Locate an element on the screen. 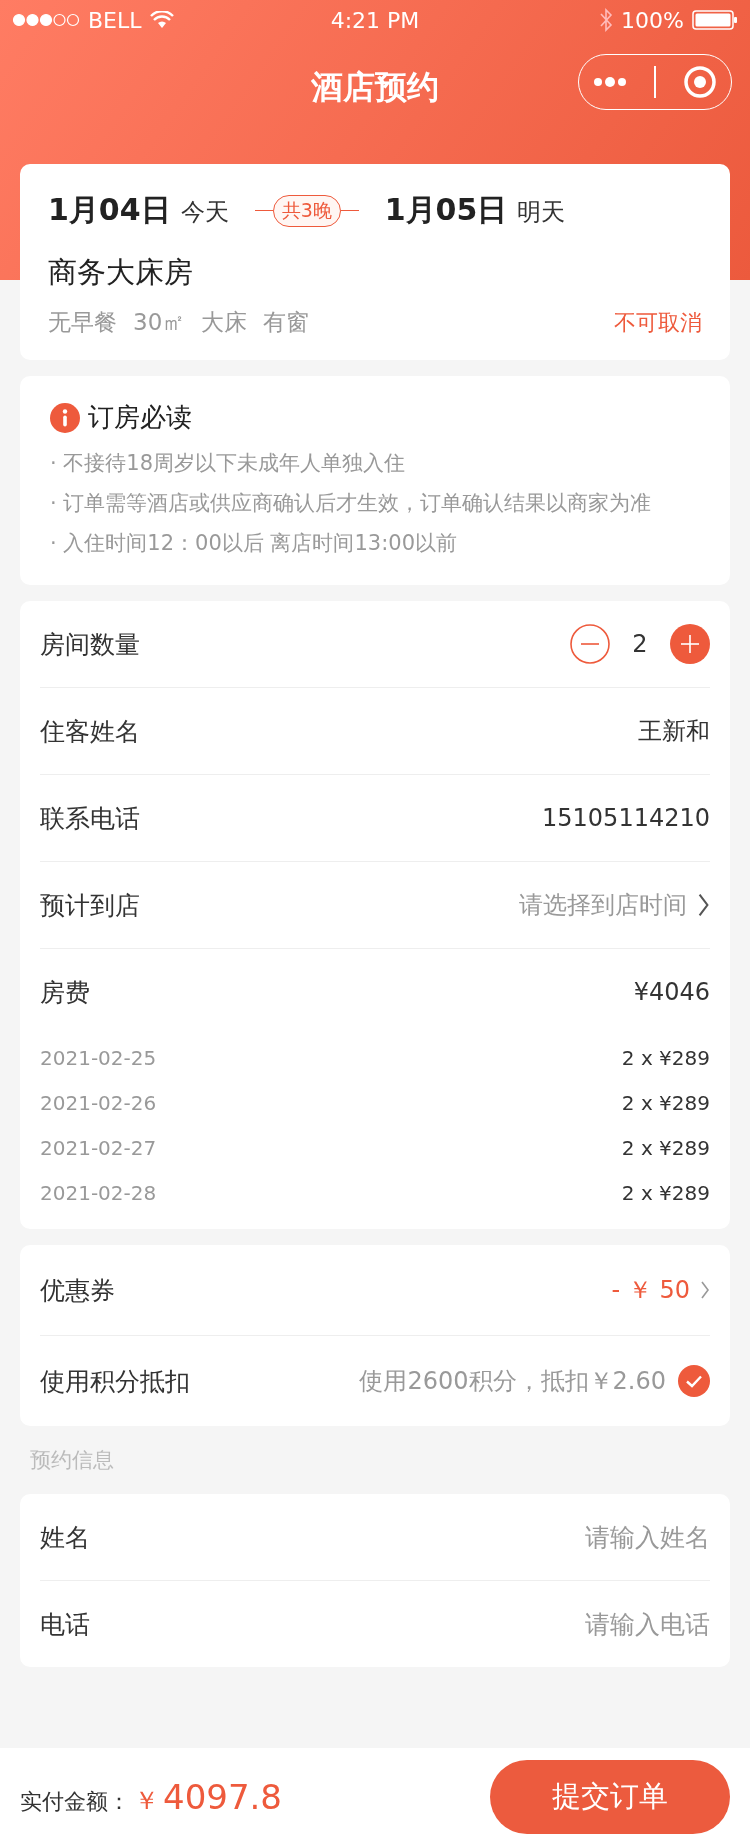 Image resolution: width=750 pixels, height=1846 pixels. points-value: 使用2600积分，抵扣￥2.60 is located at coordinates (512, 1381).